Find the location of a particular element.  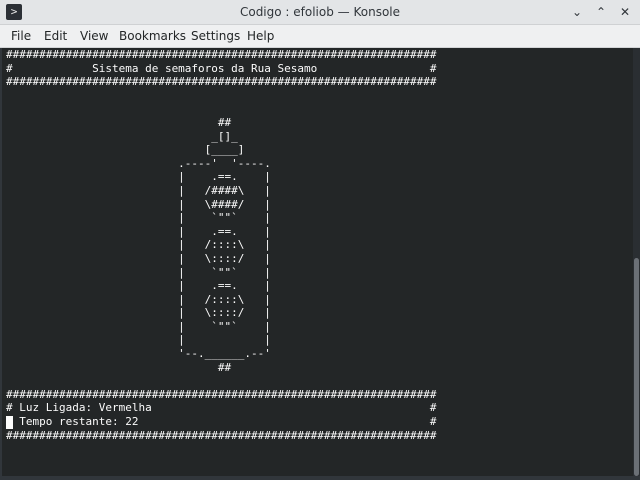

minimize-icon: ⌄ is located at coordinates (577, 12).